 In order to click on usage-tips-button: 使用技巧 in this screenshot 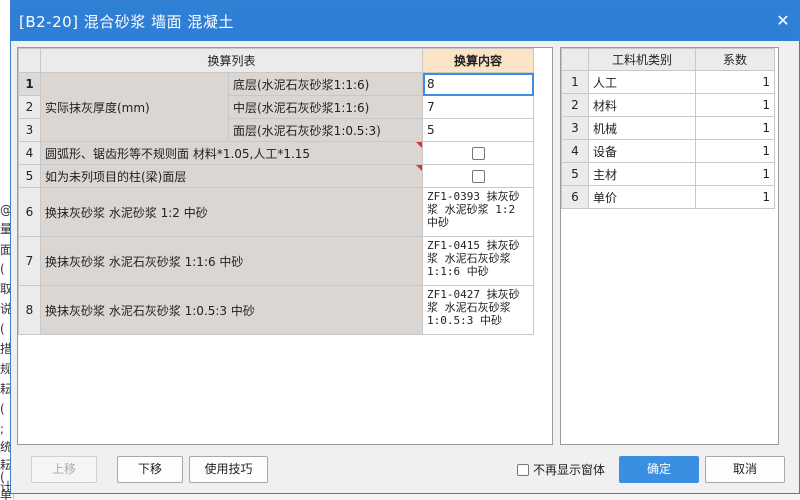, I will do `click(228, 469)`.